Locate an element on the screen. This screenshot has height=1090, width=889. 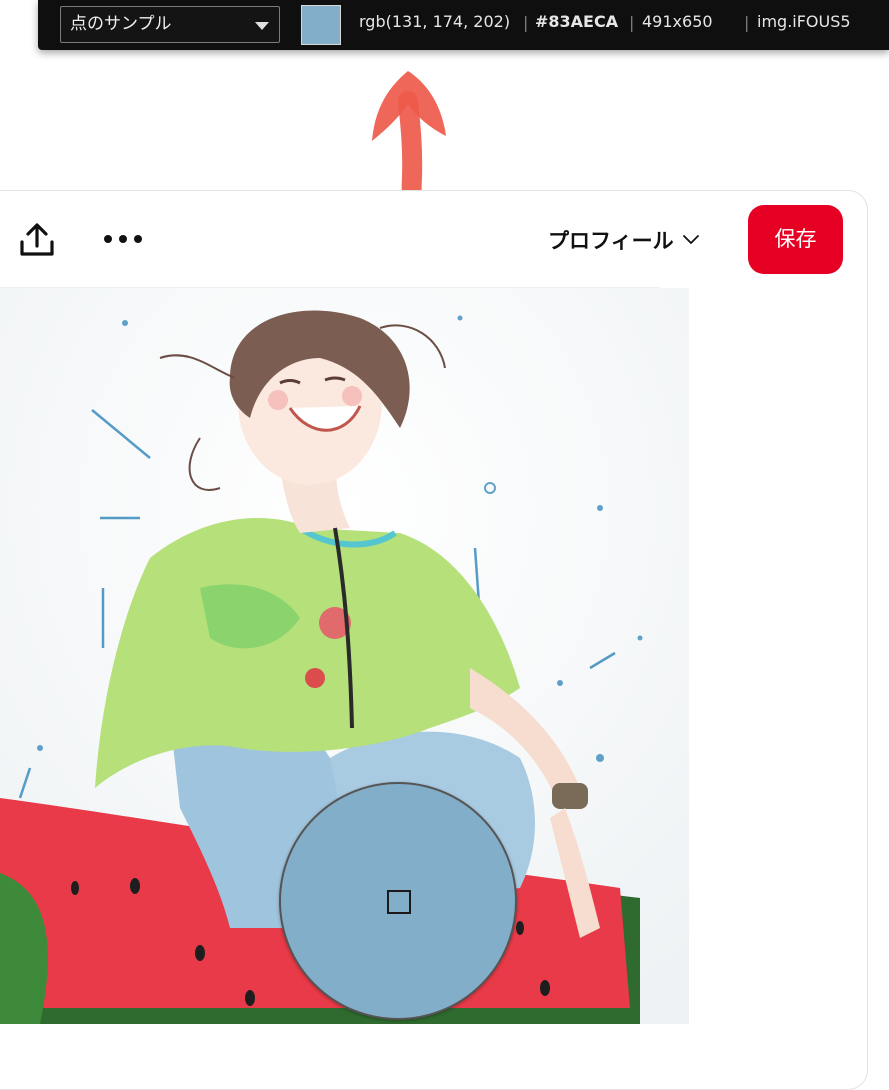
color-swatch is located at coordinates (321, 25).